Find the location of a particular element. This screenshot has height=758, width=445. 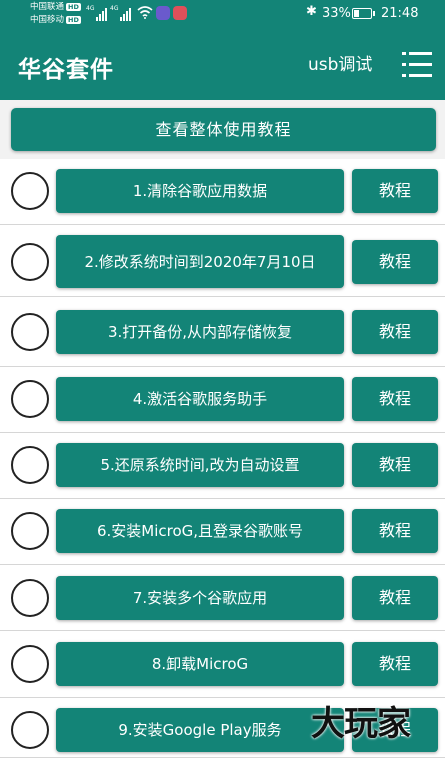

status-bar: 中国联通 HD 中国移动 HD 4G 4G ✱ 33% 21:48 is located at coordinates (222, 15).